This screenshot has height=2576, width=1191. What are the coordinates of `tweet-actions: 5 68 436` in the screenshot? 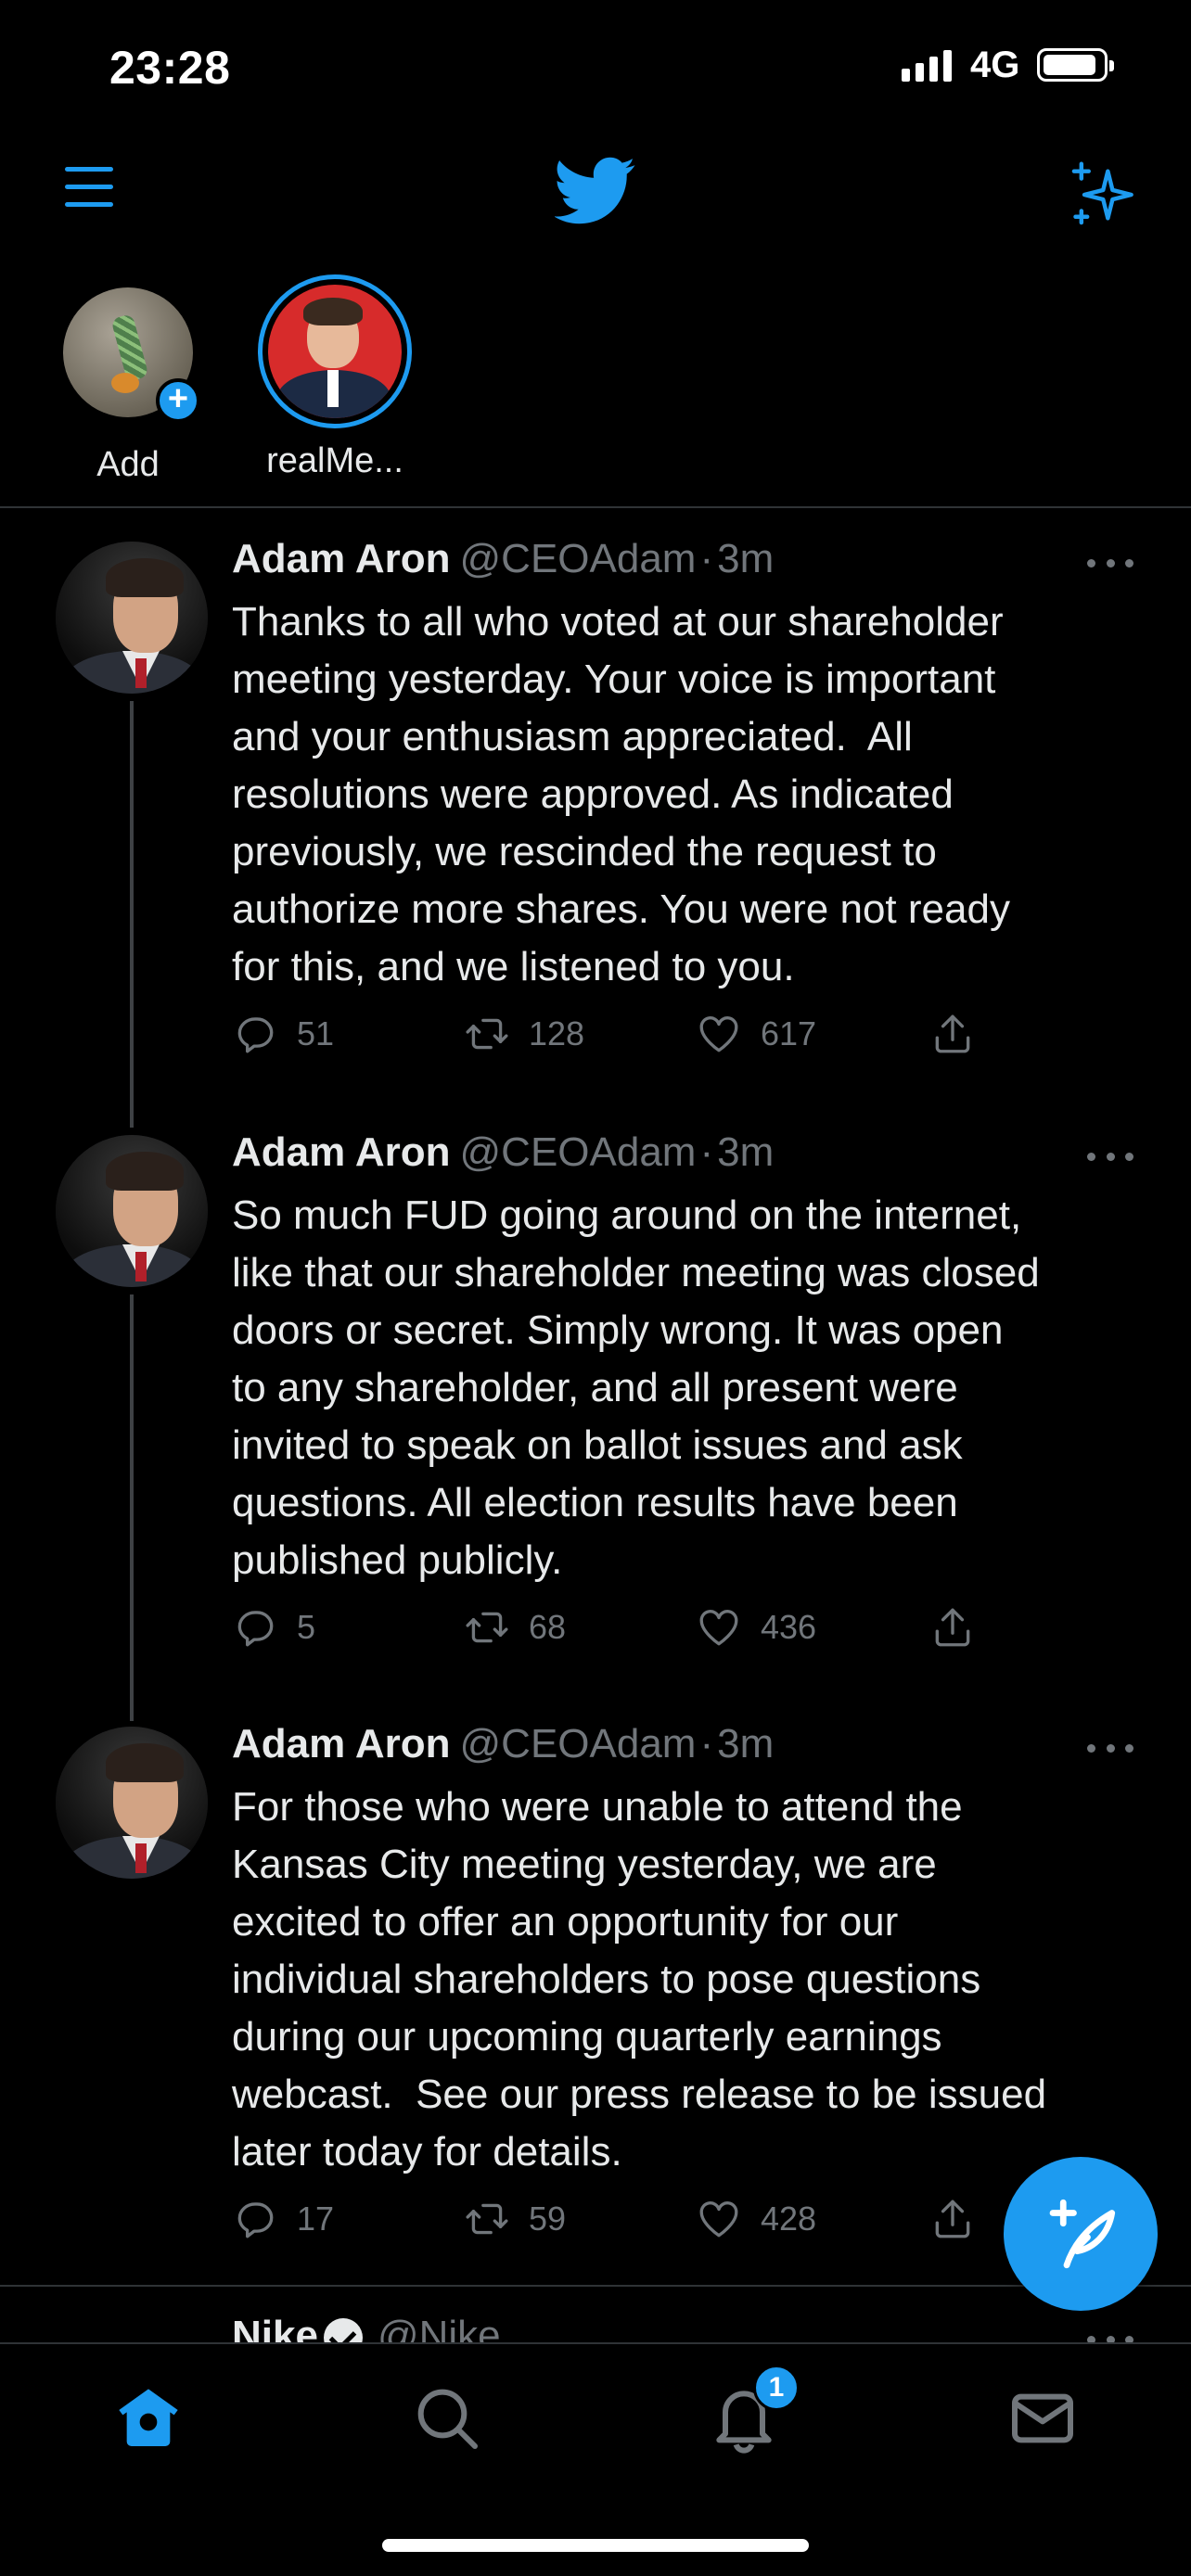 It's located at (631, 1632).